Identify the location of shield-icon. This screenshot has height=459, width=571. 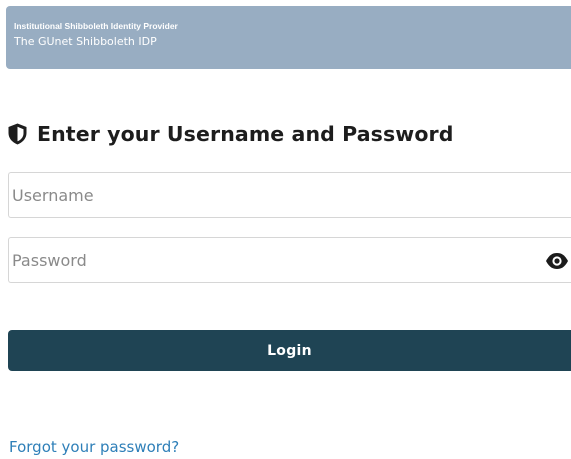
(17, 134).